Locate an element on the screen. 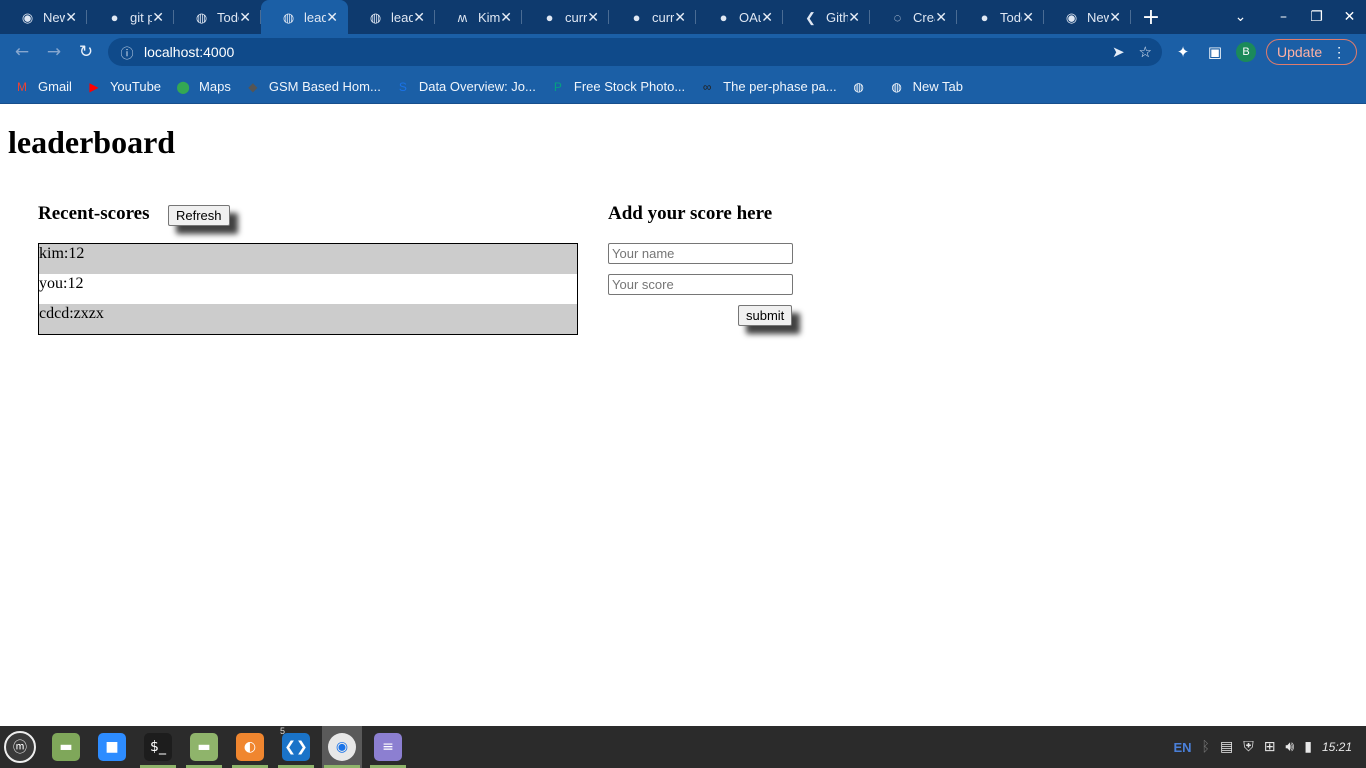  taskbar-files: ▬ is located at coordinates (66, 747).